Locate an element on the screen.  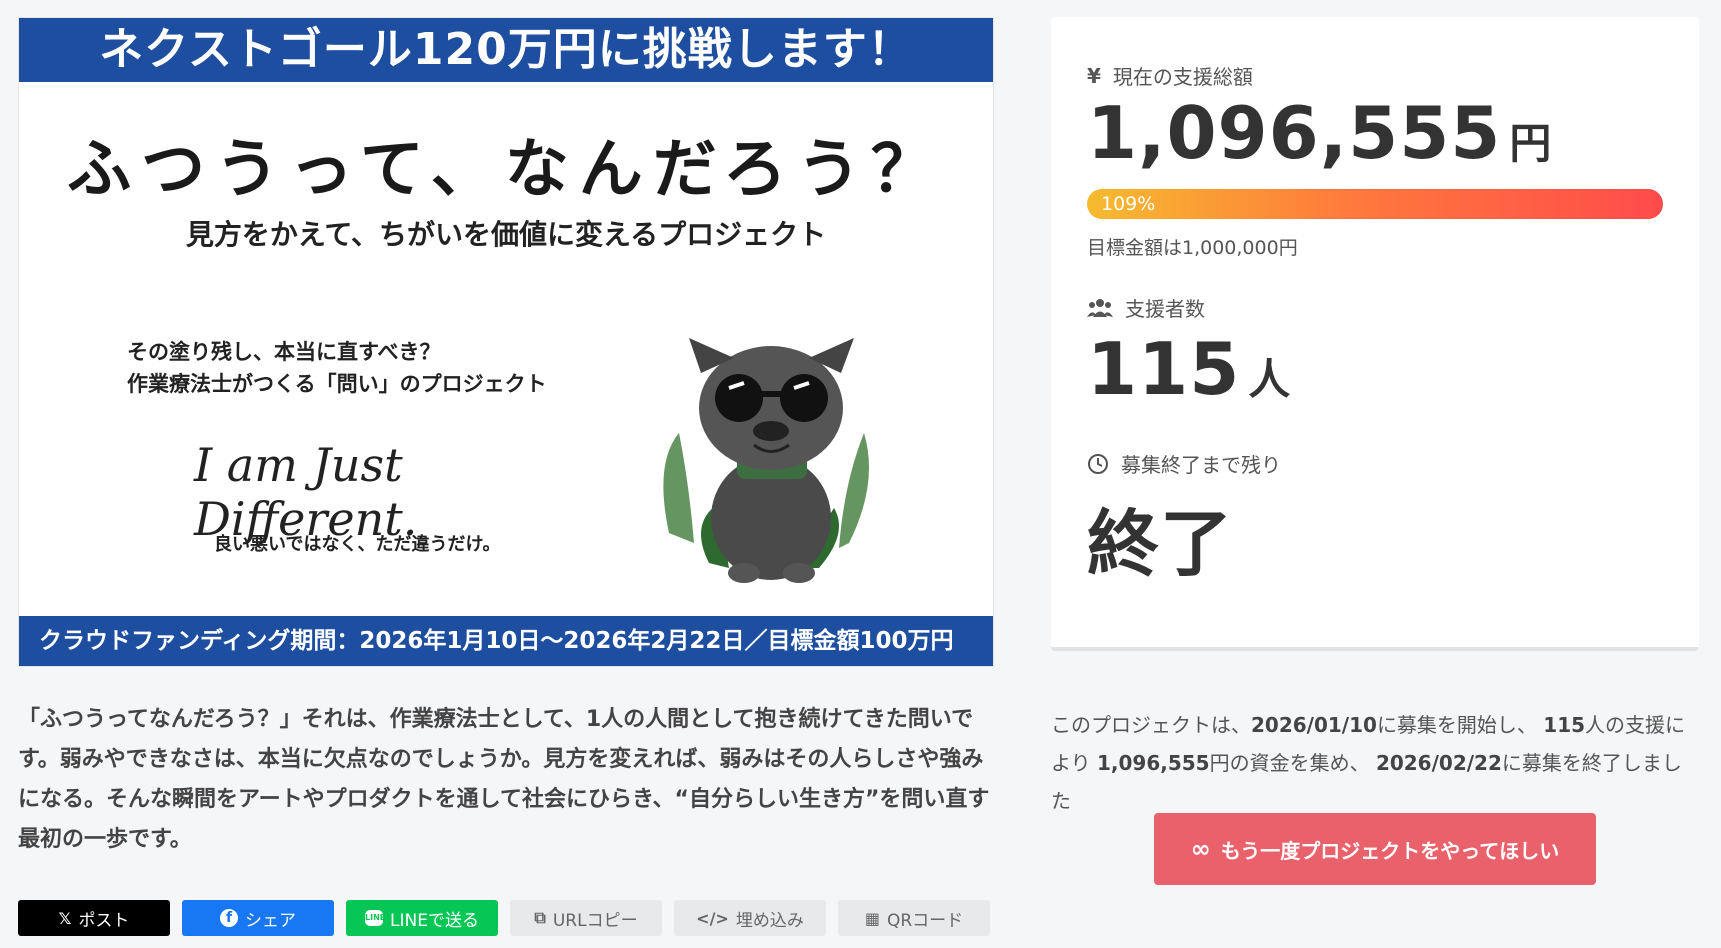
embed-button: </> 埋め込み is located at coordinates (750, 918).